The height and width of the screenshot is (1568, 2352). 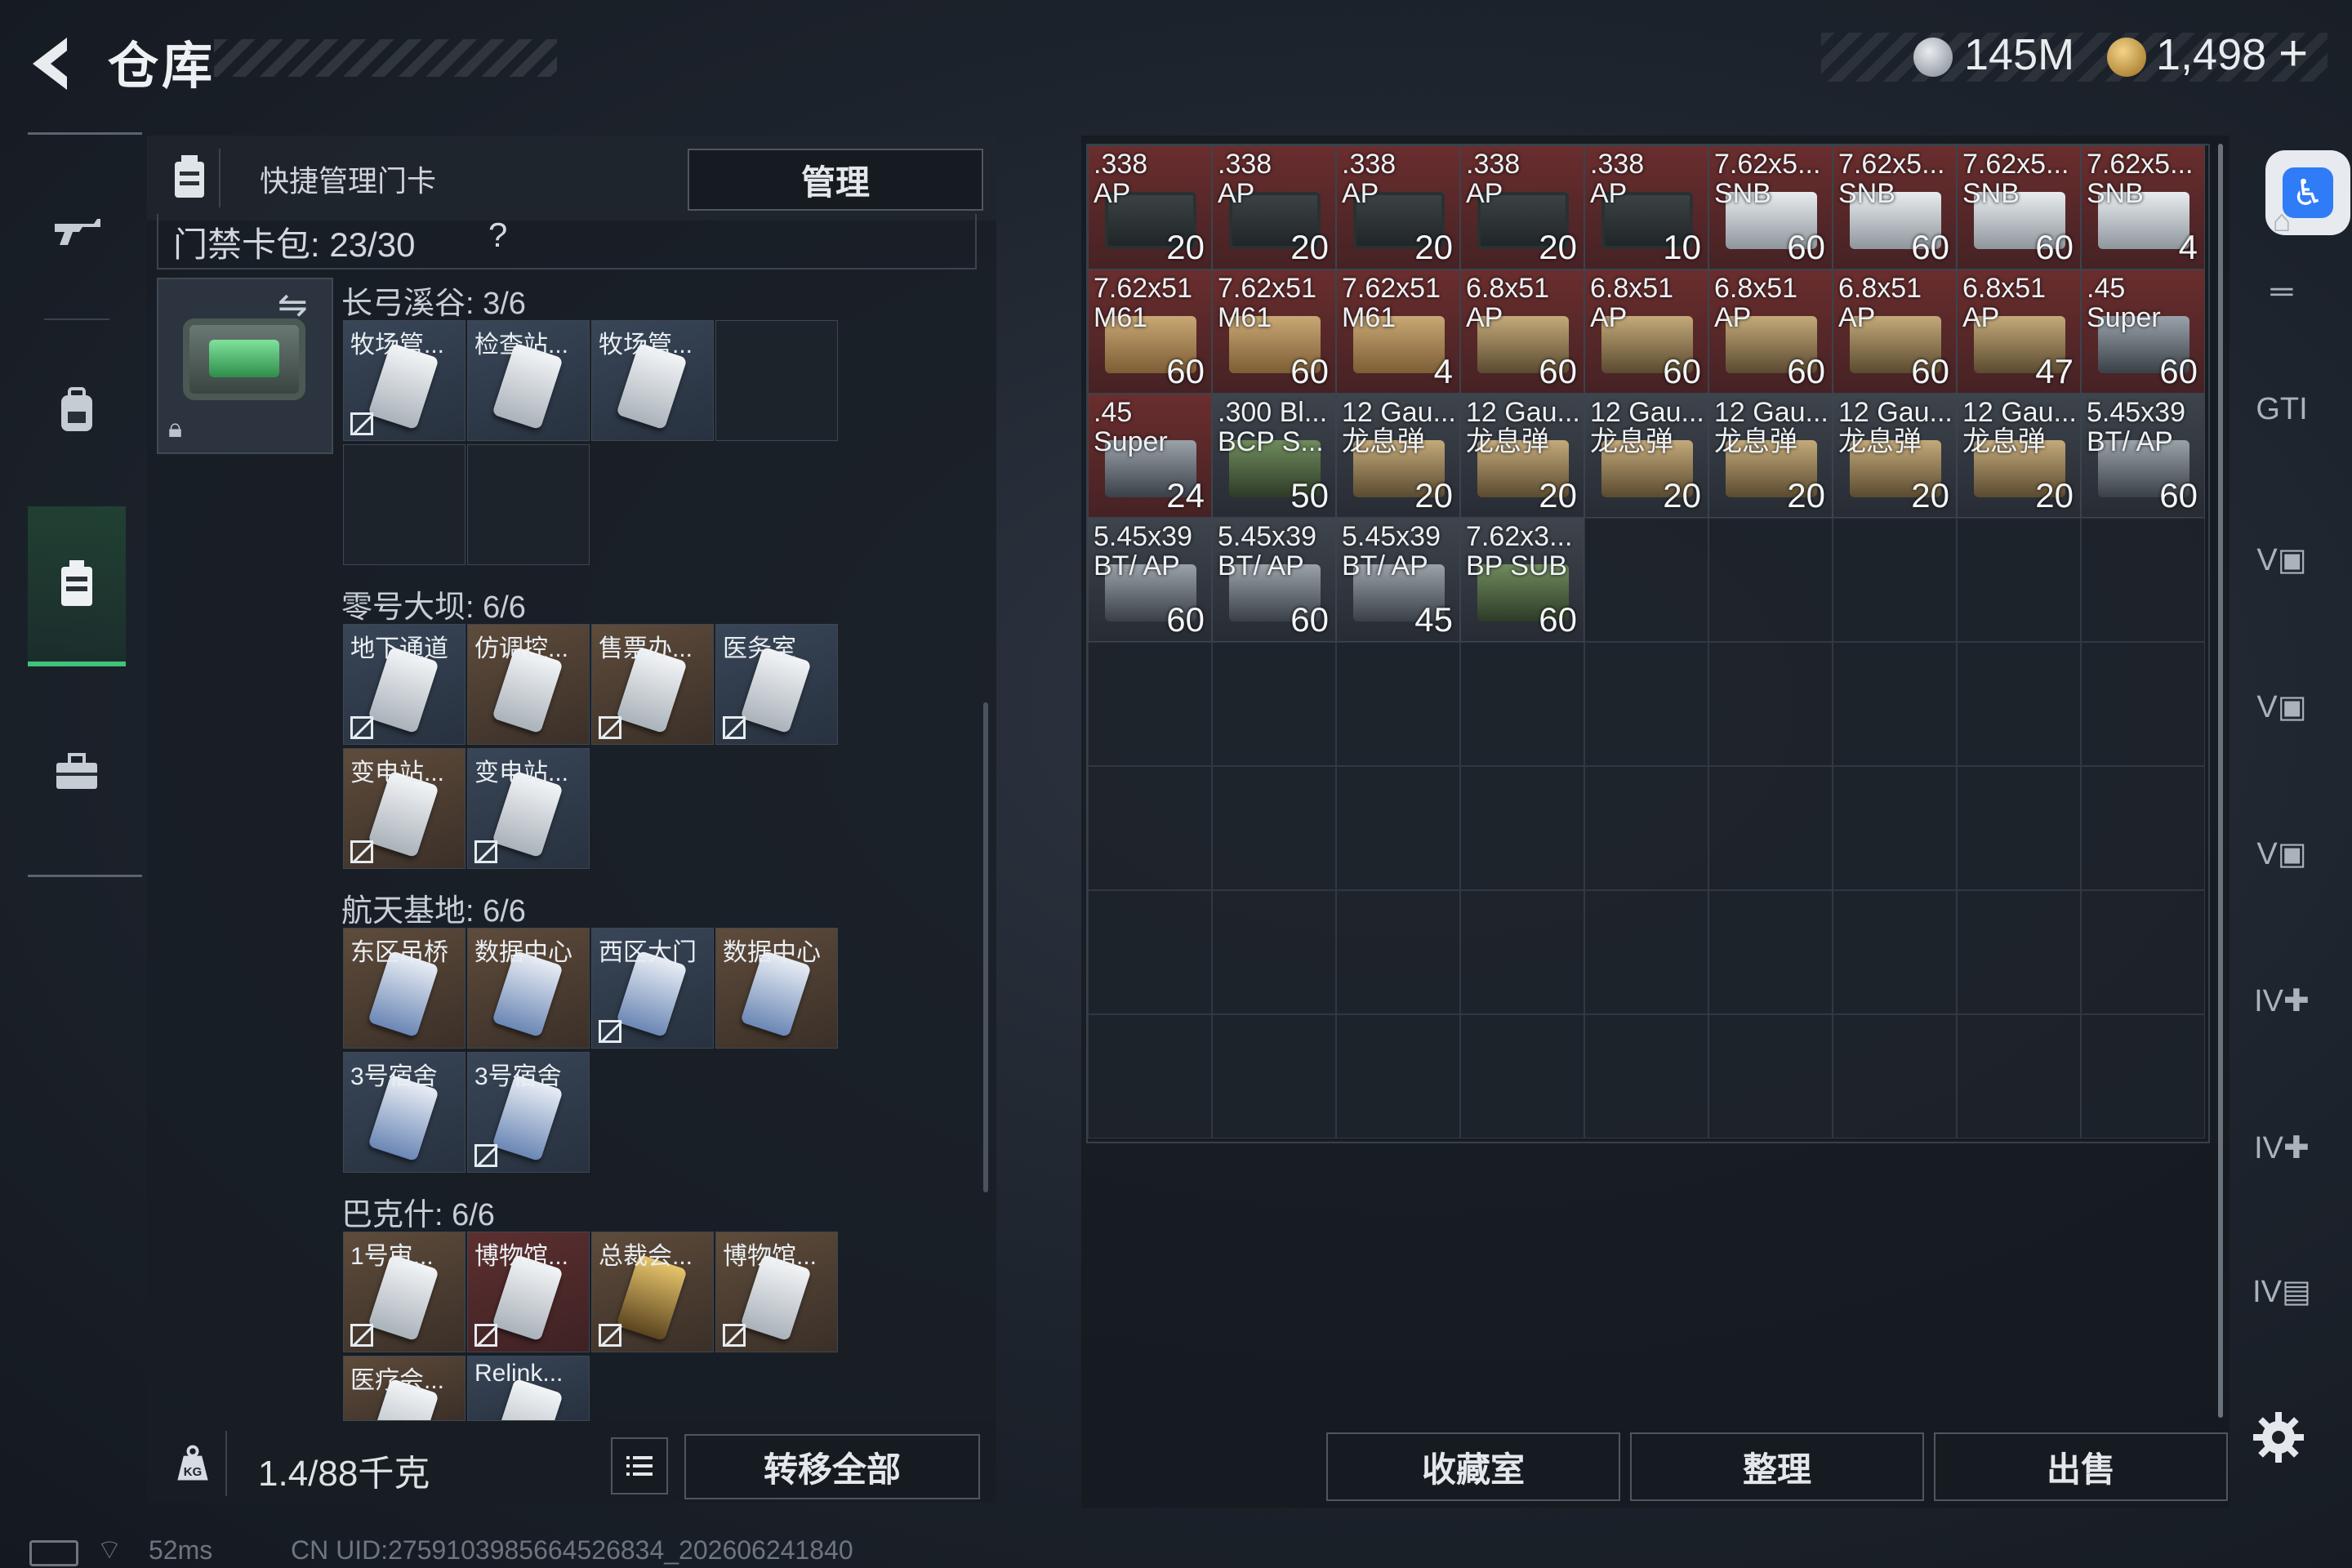 What do you see at coordinates (77, 410) in the screenshot?
I see `nav-backpack` at bounding box center [77, 410].